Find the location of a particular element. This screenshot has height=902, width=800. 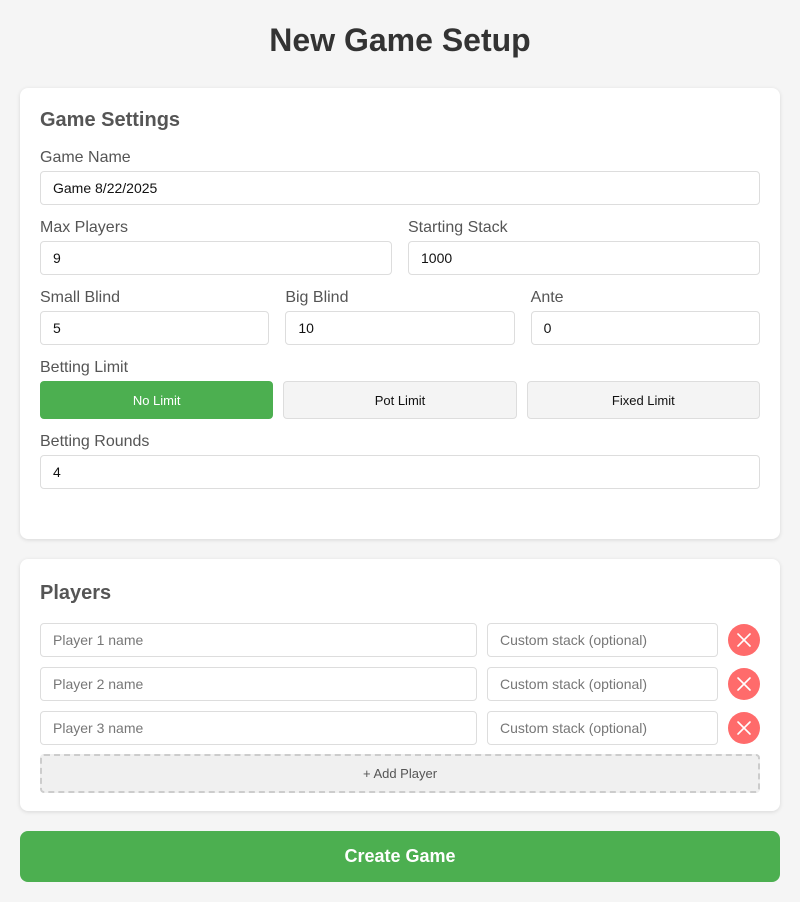

game-settings-title: Game Settings is located at coordinates (110, 120).